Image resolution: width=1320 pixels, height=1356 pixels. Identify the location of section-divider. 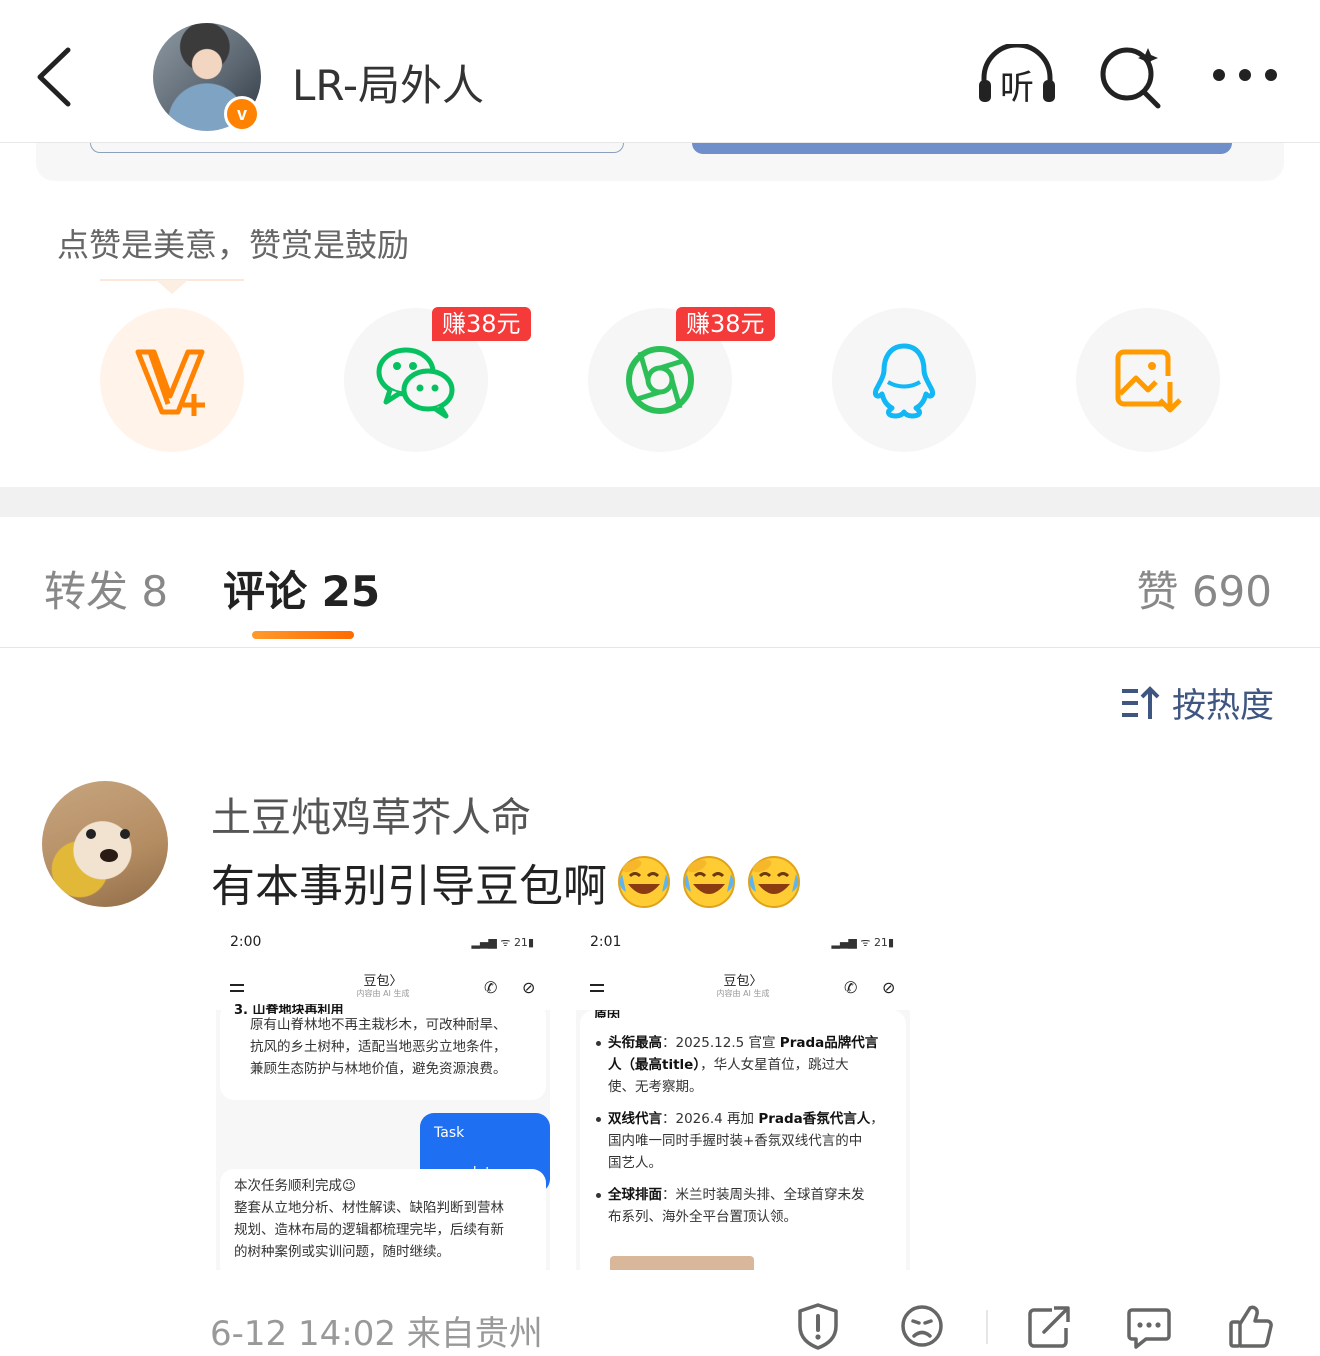
(660, 502).